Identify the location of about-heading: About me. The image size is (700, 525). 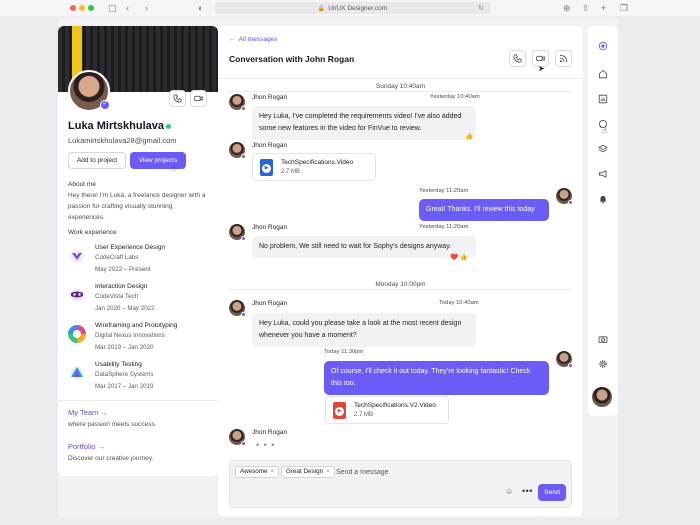
(82, 184).